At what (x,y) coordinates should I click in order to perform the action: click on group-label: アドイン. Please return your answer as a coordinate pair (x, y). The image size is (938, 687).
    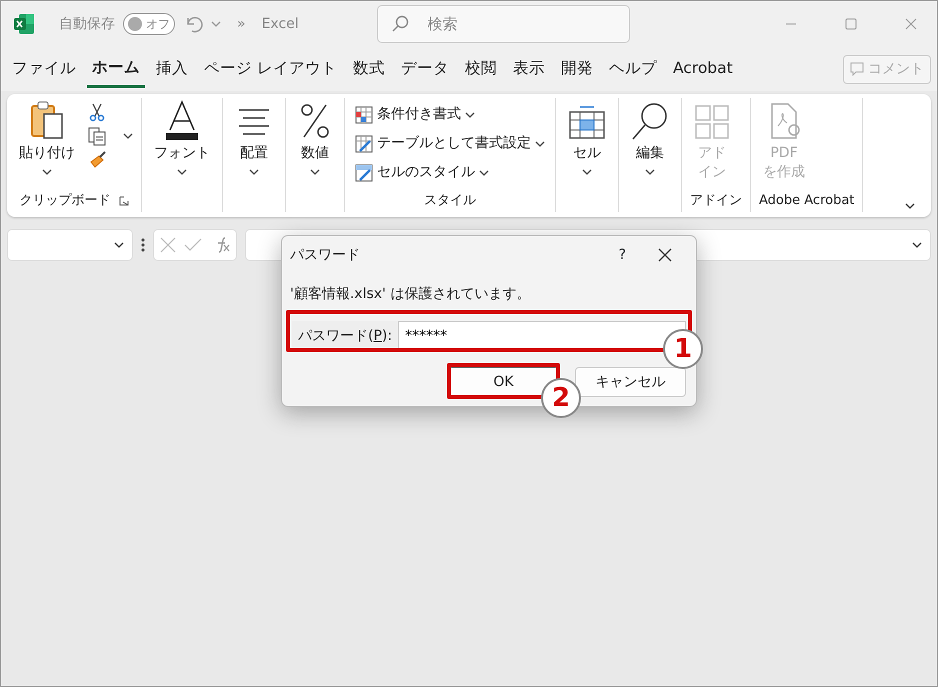
    Looking at the image, I should click on (716, 201).